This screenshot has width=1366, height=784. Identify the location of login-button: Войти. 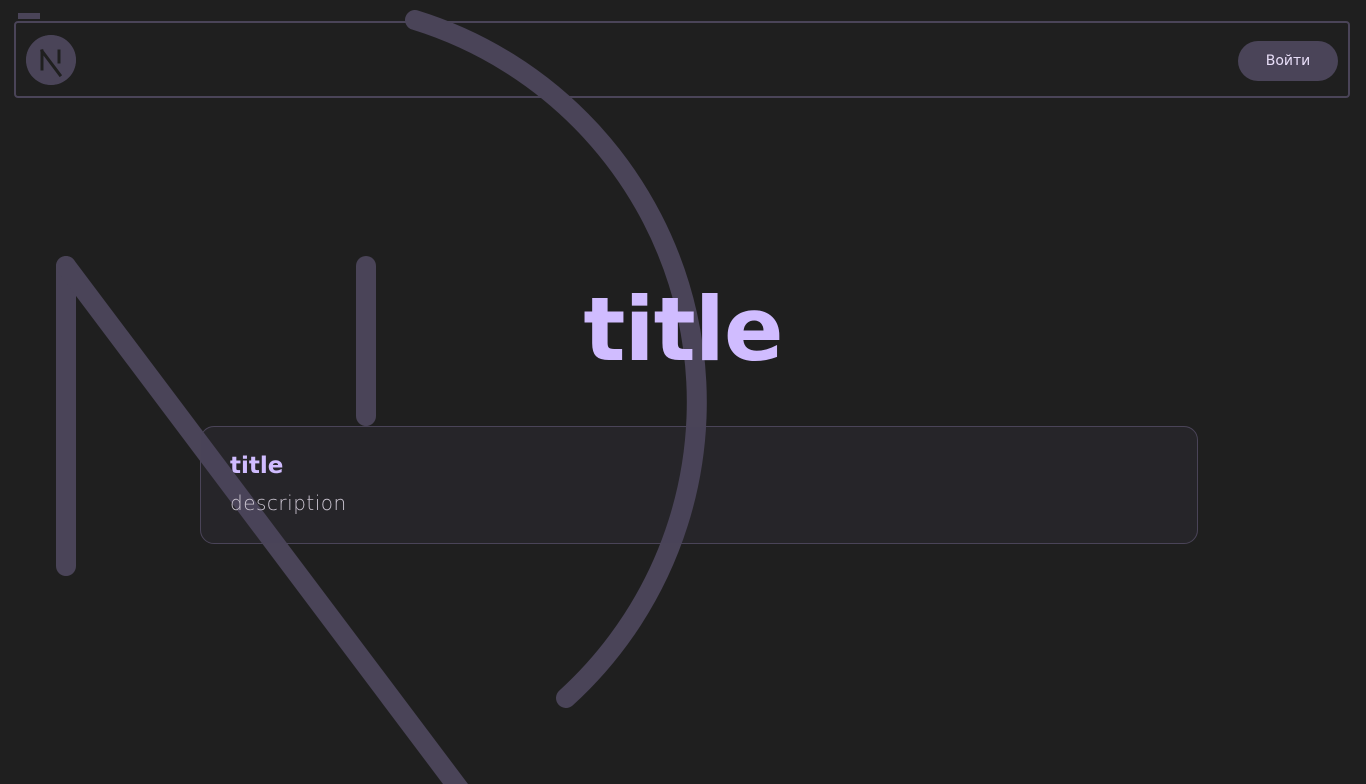
(1288, 61).